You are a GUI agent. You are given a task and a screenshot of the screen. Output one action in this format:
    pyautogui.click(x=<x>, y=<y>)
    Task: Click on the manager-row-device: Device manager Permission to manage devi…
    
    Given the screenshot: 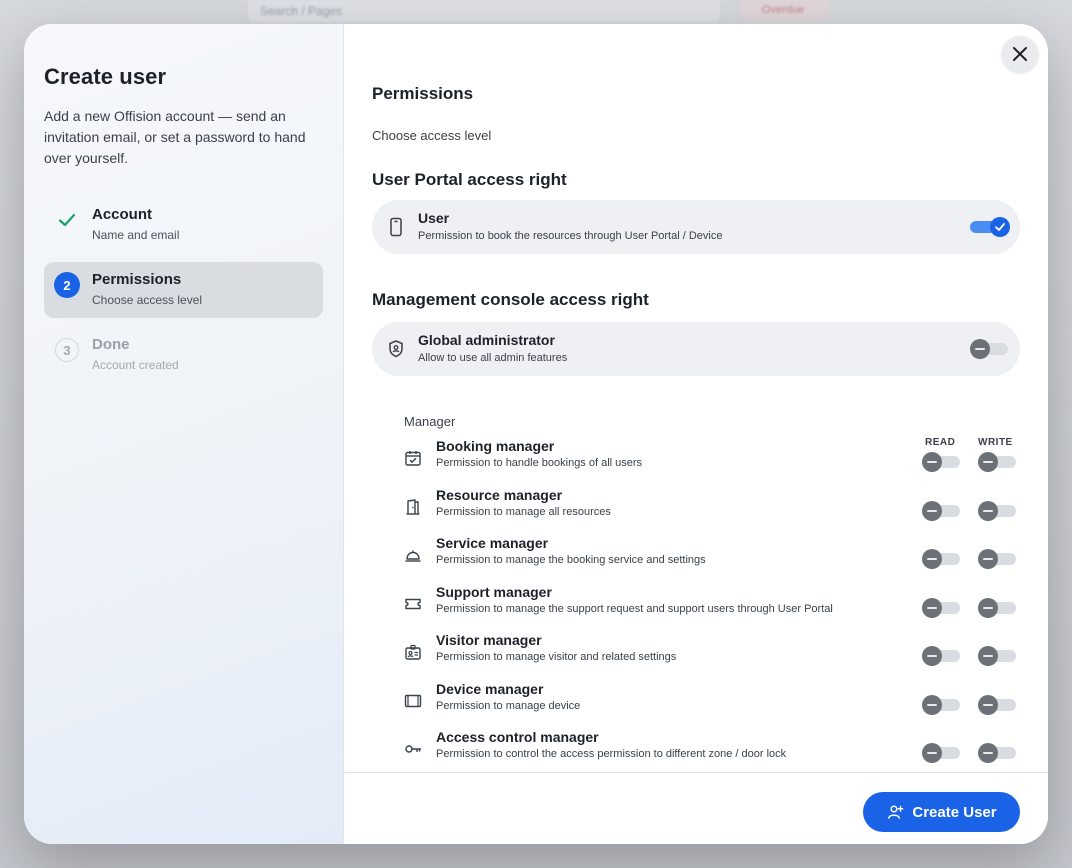 What is the action you would take?
    pyautogui.click(x=712, y=703)
    